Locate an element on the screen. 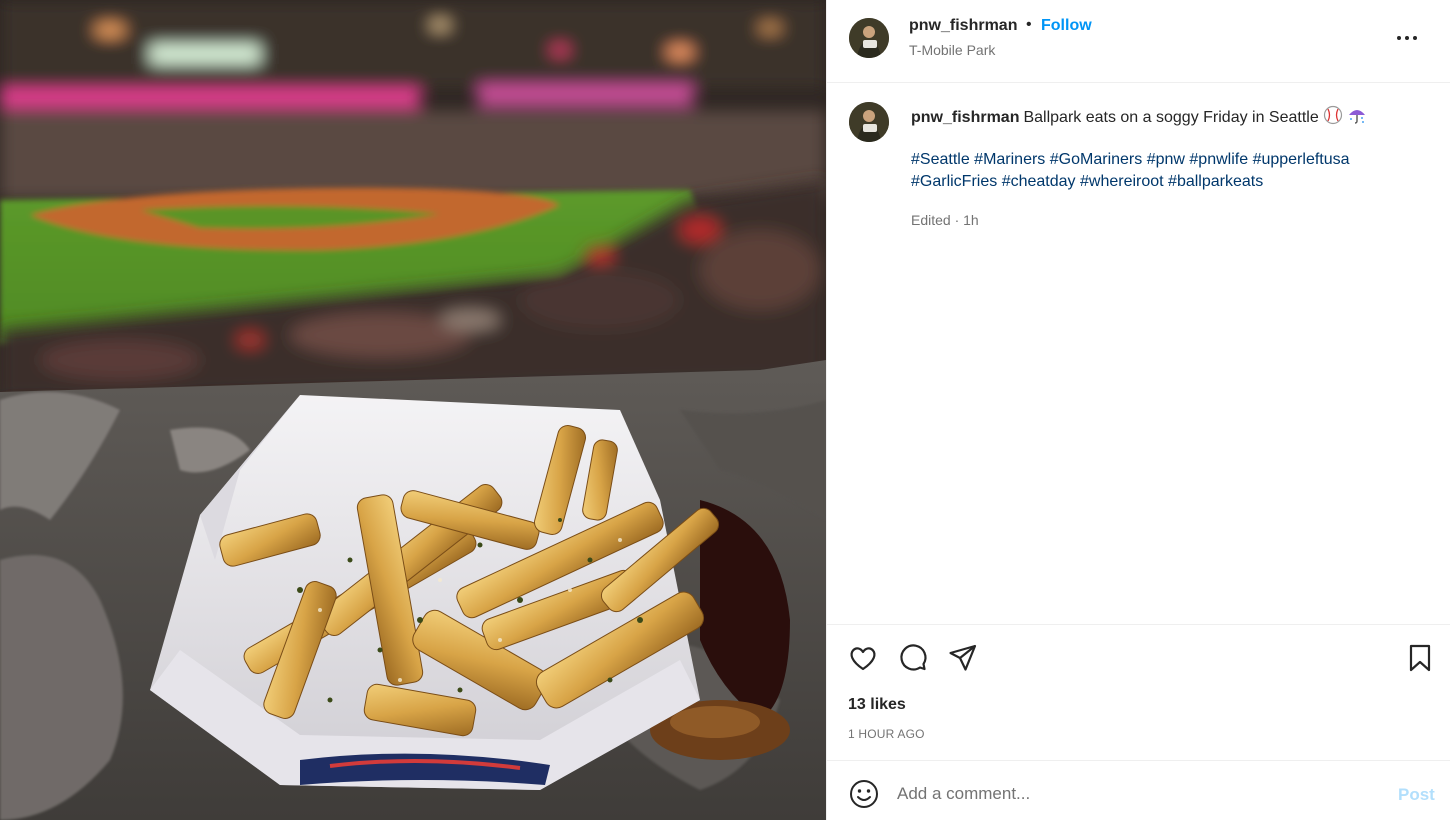 This screenshot has width=1450, height=820. hashtag-link: #cheatday is located at coordinates (1039, 181).